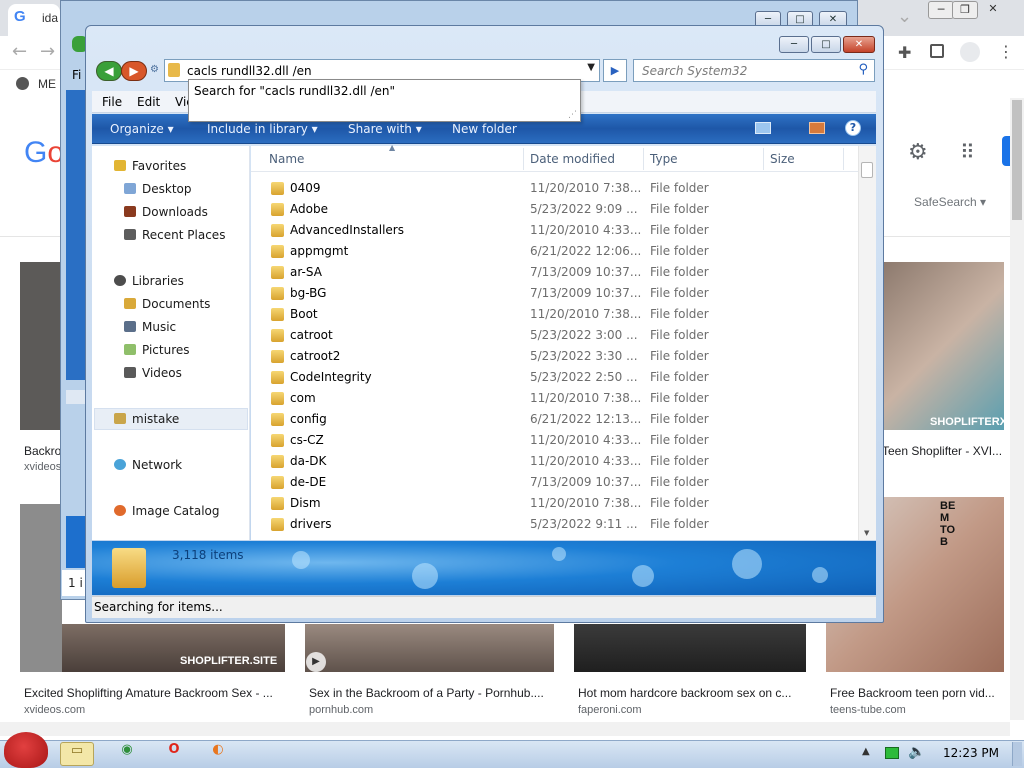 The width and height of the screenshot is (1024, 768). What do you see at coordinates (174, 235) in the screenshot?
I see `nav-recent-places: Recent Places` at bounding box center [174, 235].